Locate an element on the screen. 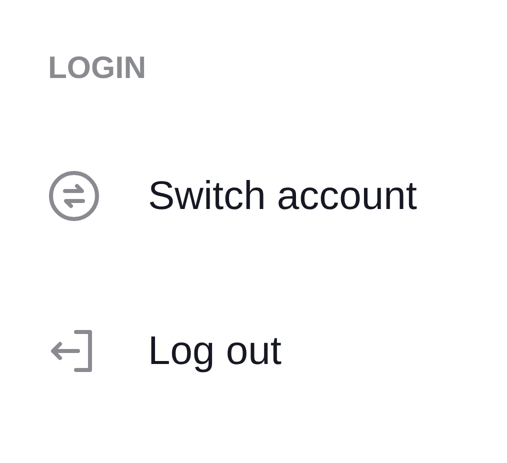 The image size is (507, 463). section-title: LOGIN is located at coordinates (98, 68).